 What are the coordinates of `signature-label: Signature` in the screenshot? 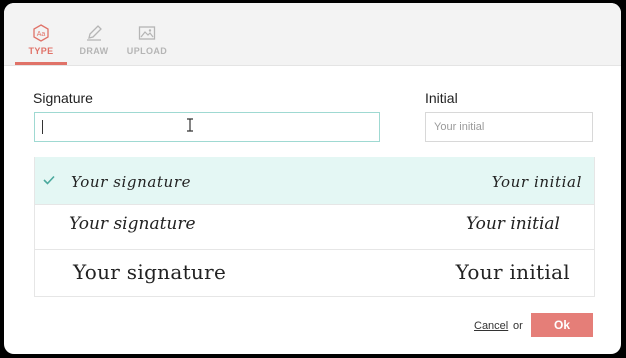 It's located at (63, 98).